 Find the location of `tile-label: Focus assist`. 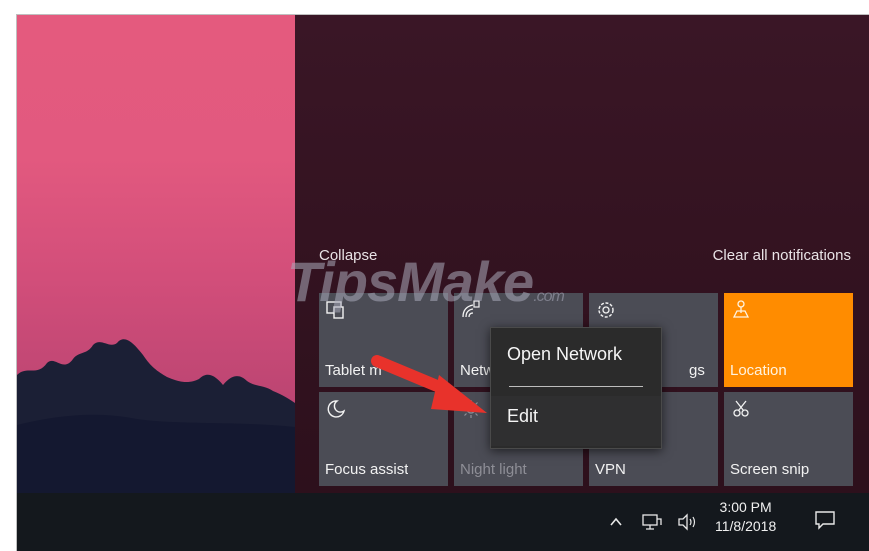

tile-label: Focus assist is located at coordinates (367, 469).